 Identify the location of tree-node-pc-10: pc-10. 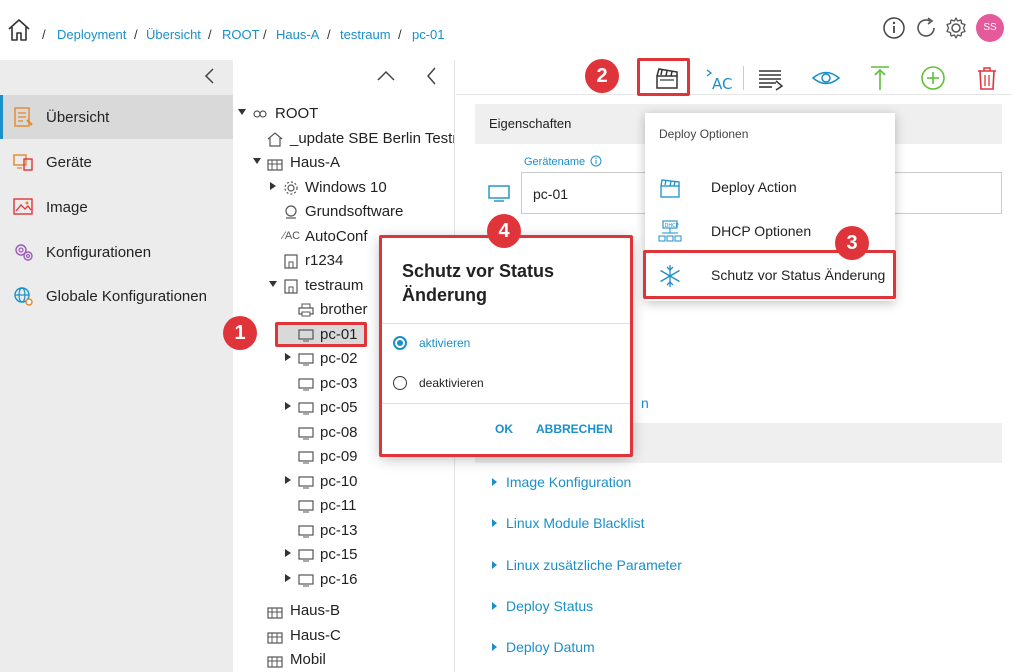
(343, 482).